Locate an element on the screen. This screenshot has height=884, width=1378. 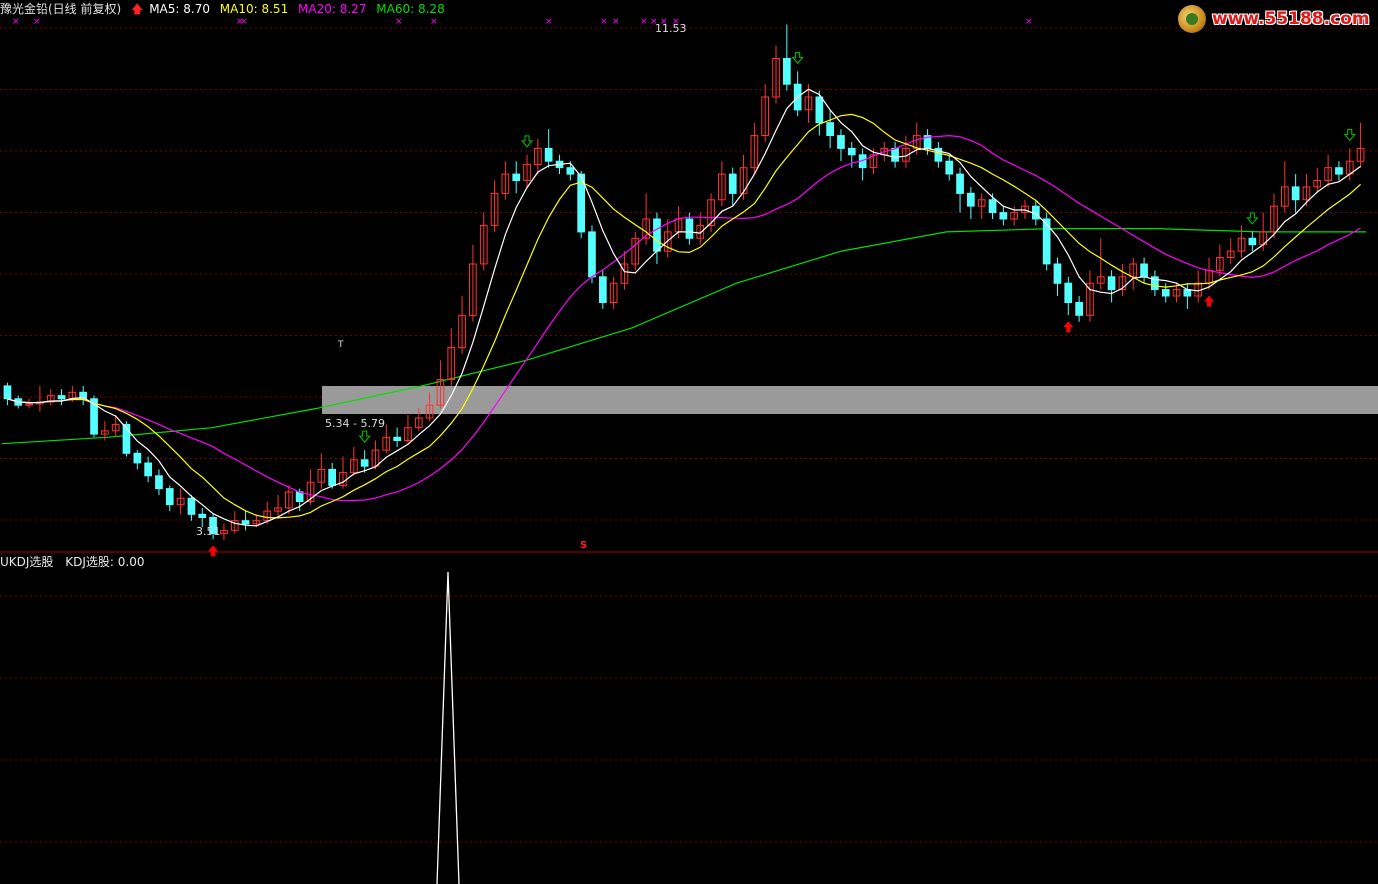
band-range-label: 5.34 - 5.79 is located at coordinates (355, 423).